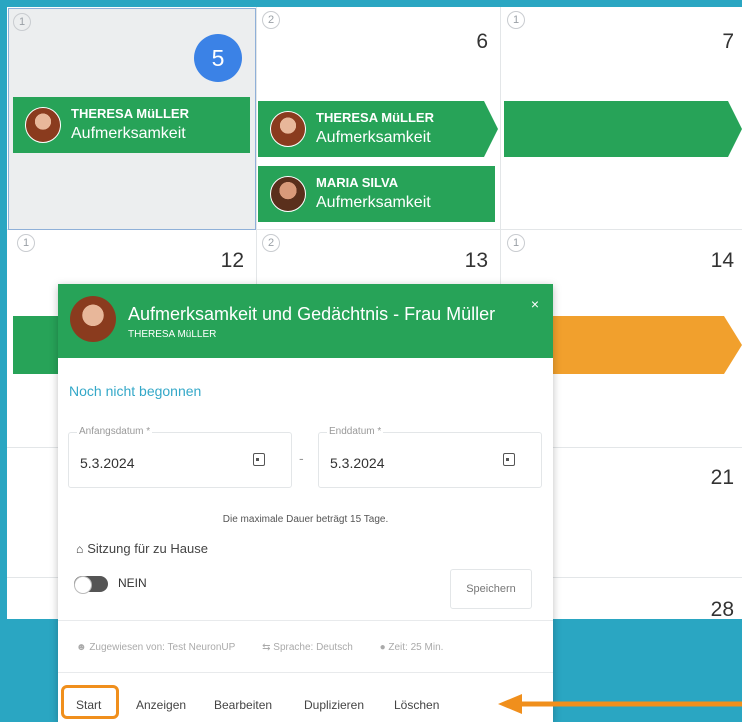 This screenshot has width=742, height=722. Describe the element at coordinates (416, 705) in the screenshot. I see `delete-button: Löschen` at that location.